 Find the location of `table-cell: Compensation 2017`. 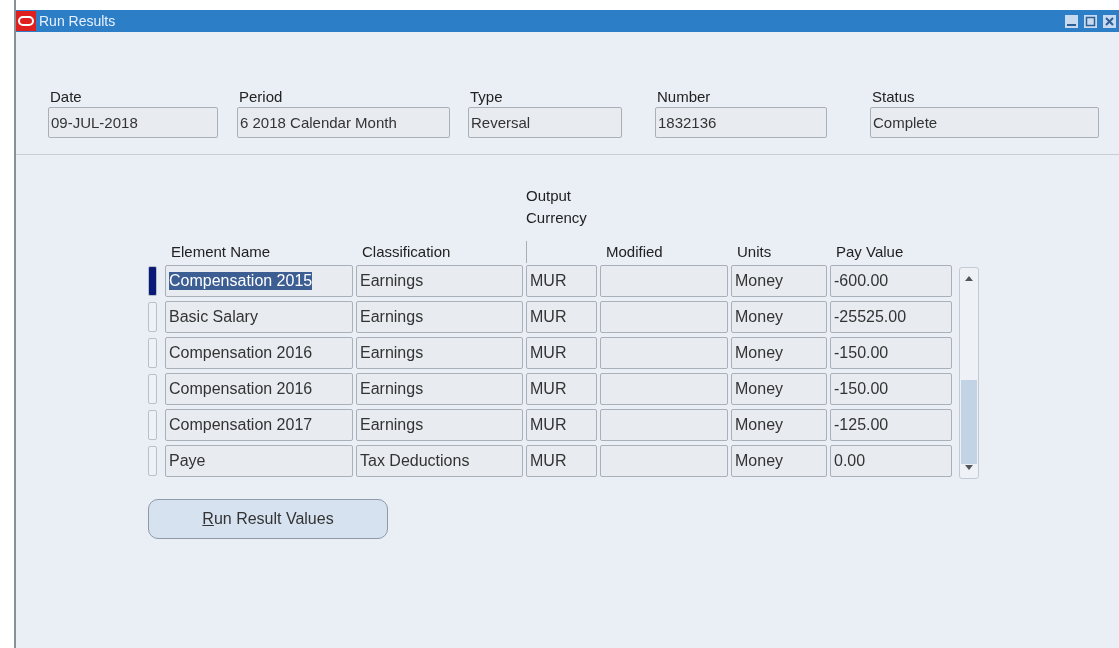

table-cell: Compensation 2017 is located at coordinates (259, 425).